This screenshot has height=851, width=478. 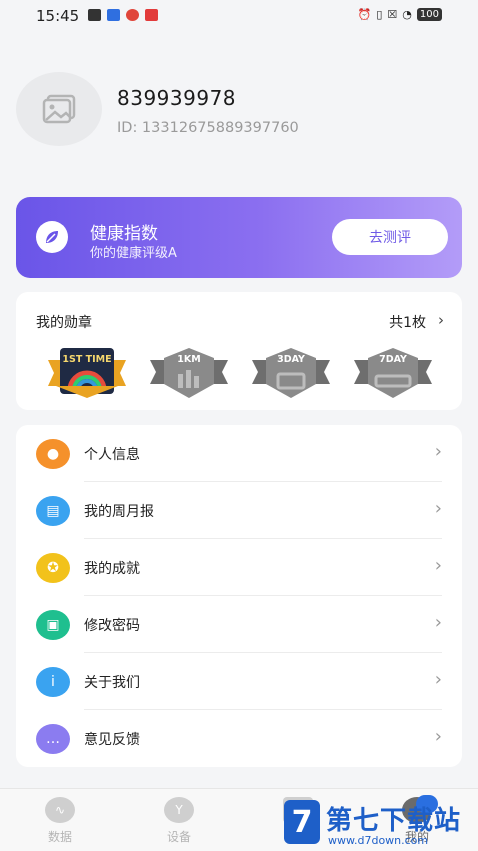 I want to click on report-icon: ▤, so click(x=53, y=511).